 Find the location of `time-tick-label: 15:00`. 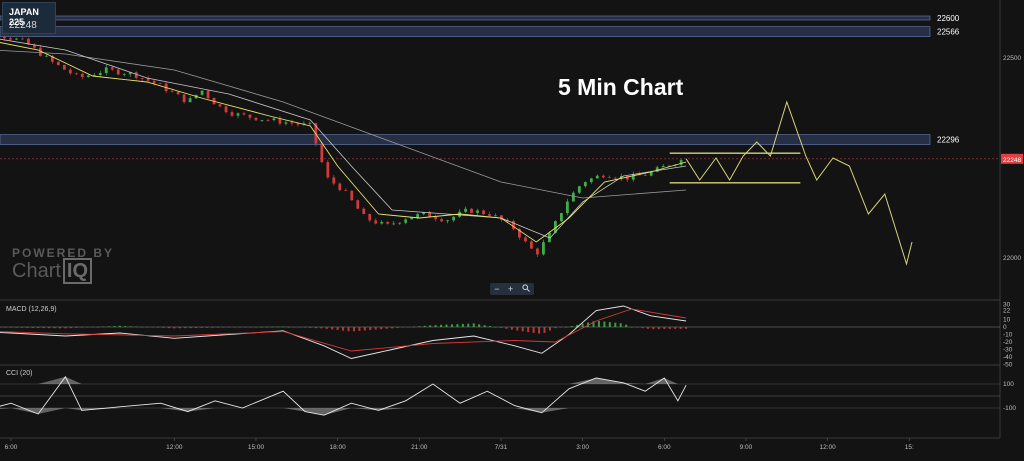

time-tick-label: 15:00 is located at coordinates (256, 447).